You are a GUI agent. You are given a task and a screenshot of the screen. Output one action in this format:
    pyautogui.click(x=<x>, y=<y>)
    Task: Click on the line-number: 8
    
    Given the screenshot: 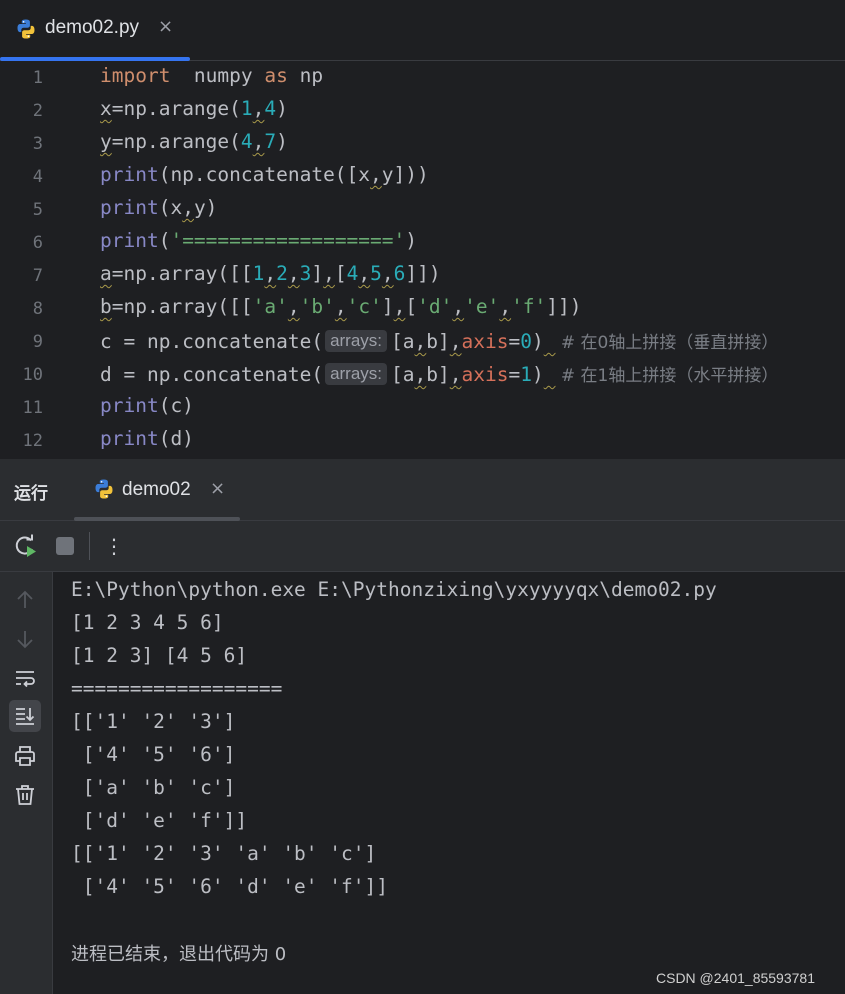 What is the action you would take?
    pyautogui.click(x=37, y=309)
    